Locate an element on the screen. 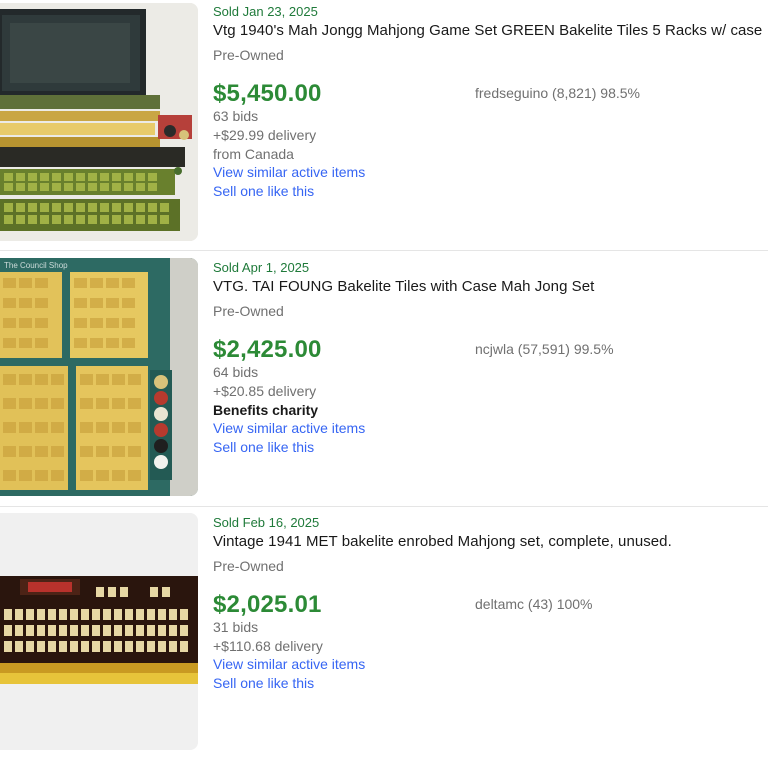  mahjong-case-teal-photo is located at coordinates (99, 377).